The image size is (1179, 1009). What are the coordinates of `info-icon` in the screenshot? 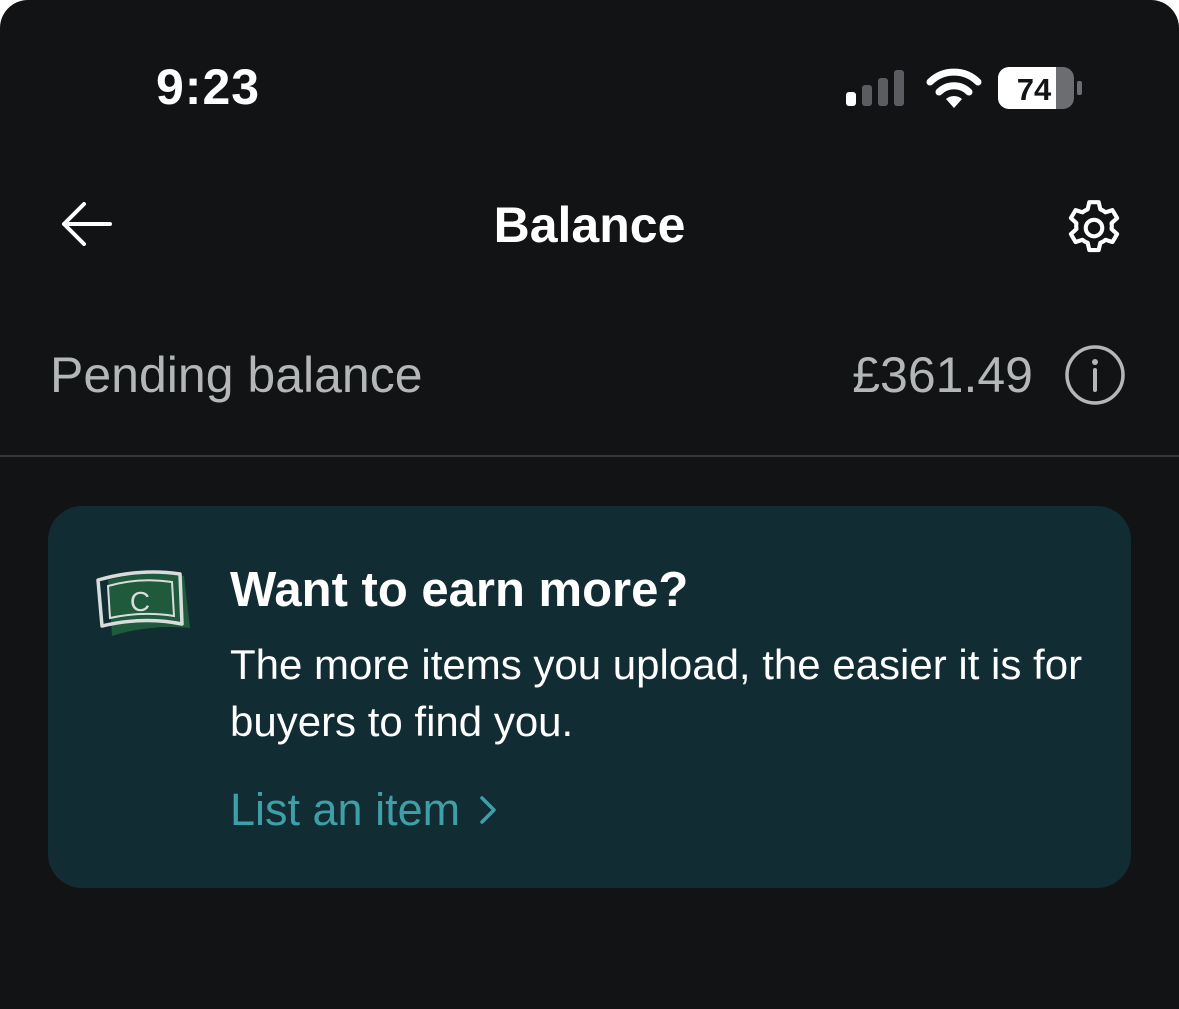 It's located at (1095, 375).